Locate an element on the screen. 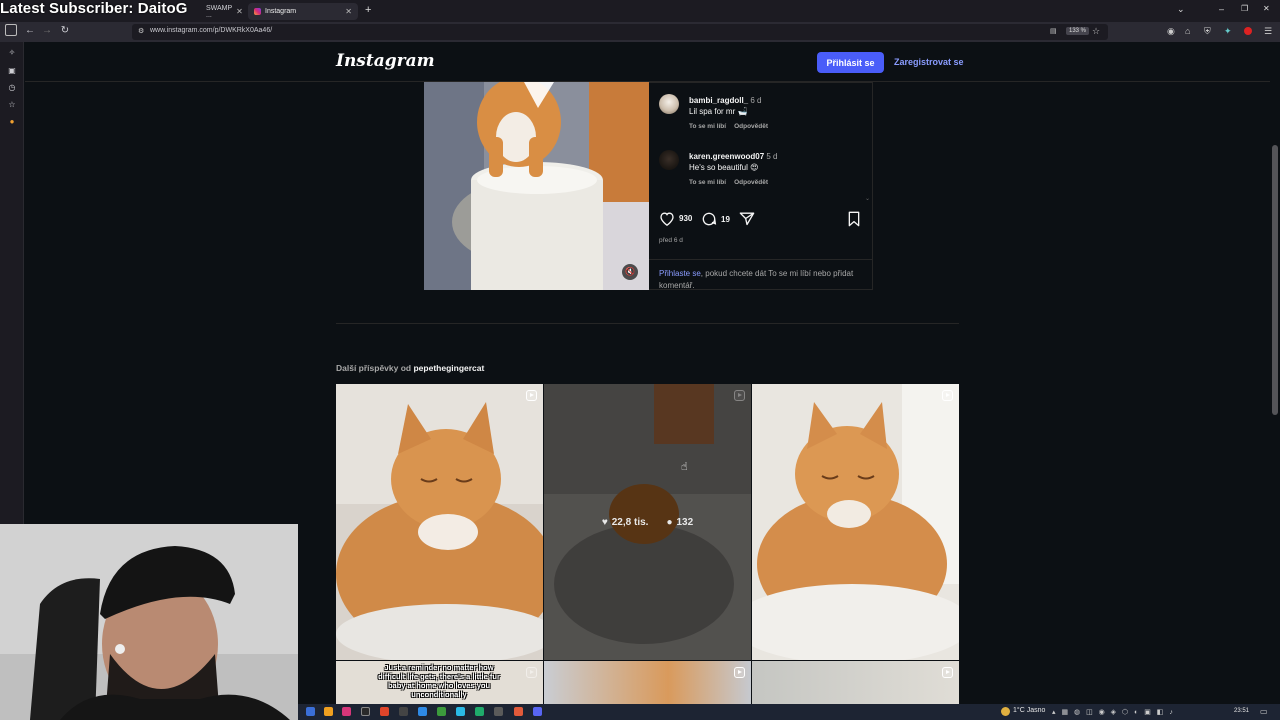 The width and height of the screenshot is (1280, 720). comment-username: bambi_ragdoll_ is located at coordinates (718, 100).